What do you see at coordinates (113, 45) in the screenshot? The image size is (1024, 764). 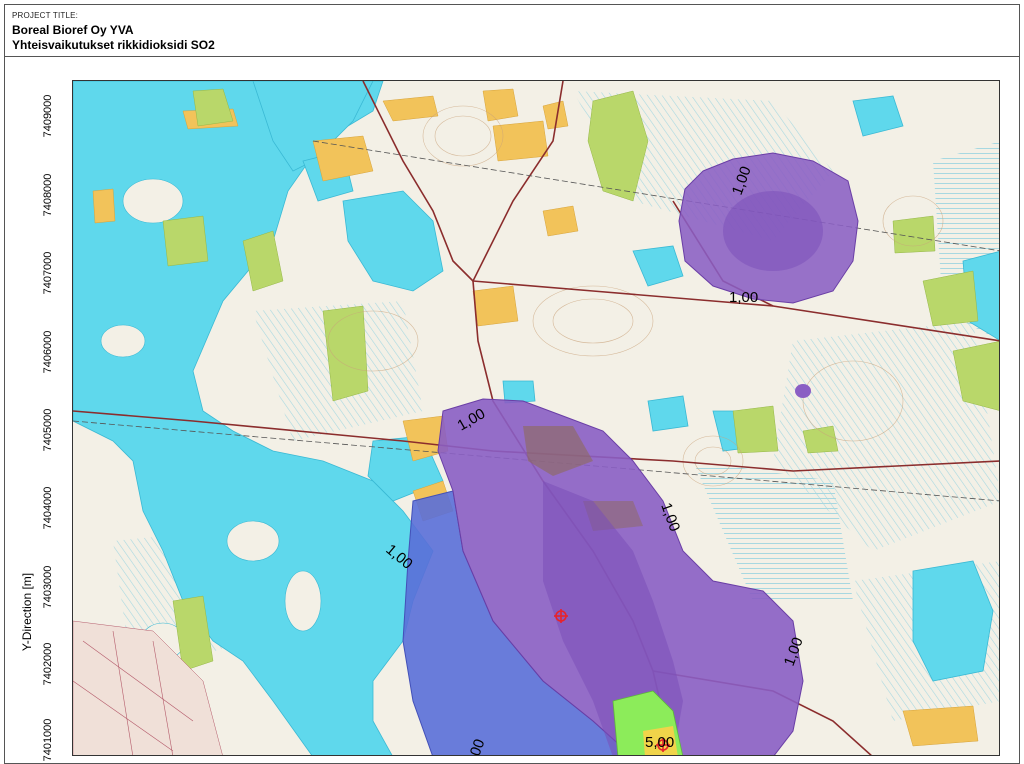 I see `project-subtitle: Yhteisvaikutukset rikkidioksidi SO2` at bounding box center [113, 45].